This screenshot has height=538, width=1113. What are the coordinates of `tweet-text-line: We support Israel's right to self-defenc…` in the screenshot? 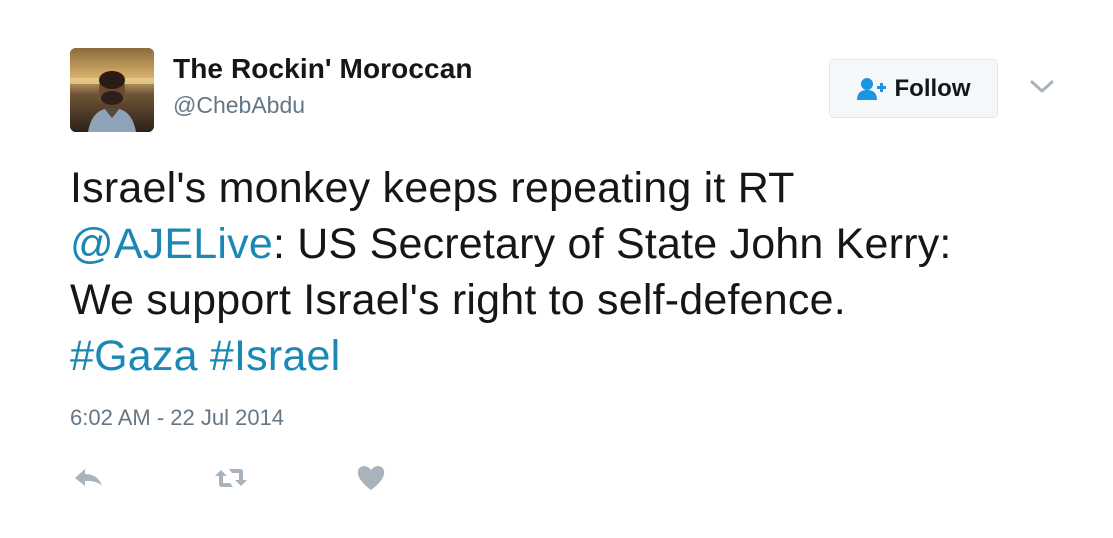 It's located at (575, 300).